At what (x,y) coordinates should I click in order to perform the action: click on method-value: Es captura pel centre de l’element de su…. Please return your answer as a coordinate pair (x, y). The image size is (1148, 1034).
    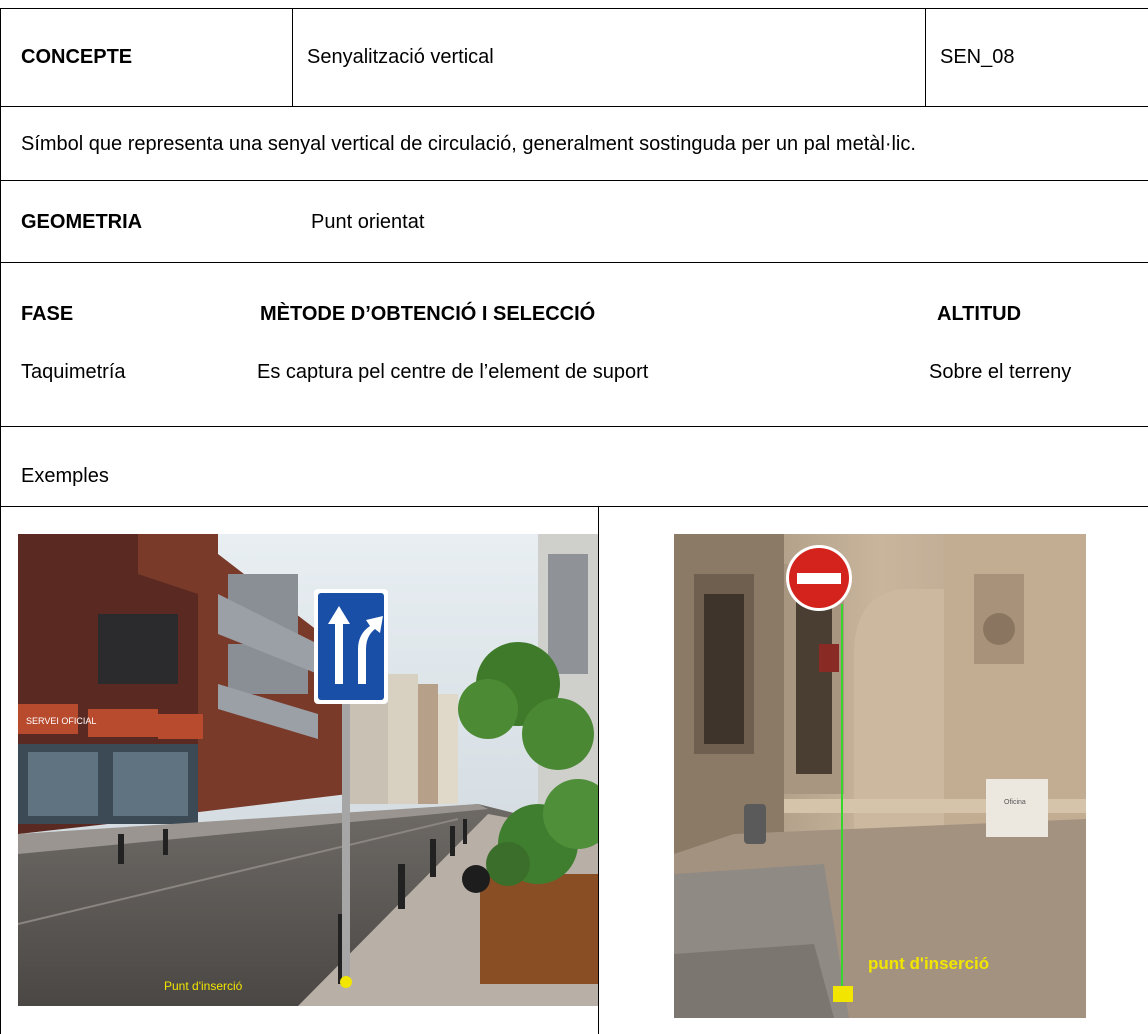
    Looking at the image, I should click on (453, 372).